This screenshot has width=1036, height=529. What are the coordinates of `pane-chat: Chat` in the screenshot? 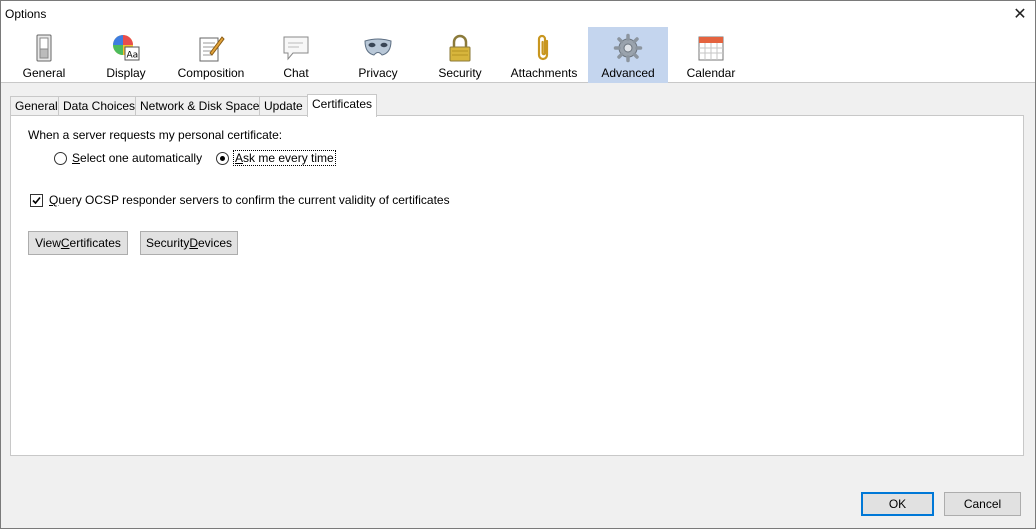 It's located at (296, 55).